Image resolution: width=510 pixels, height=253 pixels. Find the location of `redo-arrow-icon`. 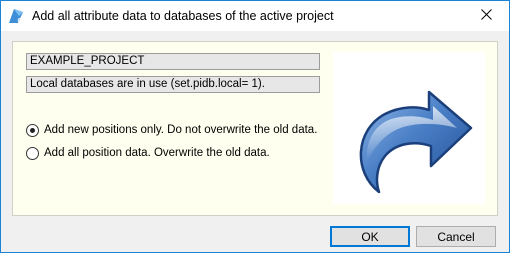

redo-arrow-icon is located at coordinates (416, 142).